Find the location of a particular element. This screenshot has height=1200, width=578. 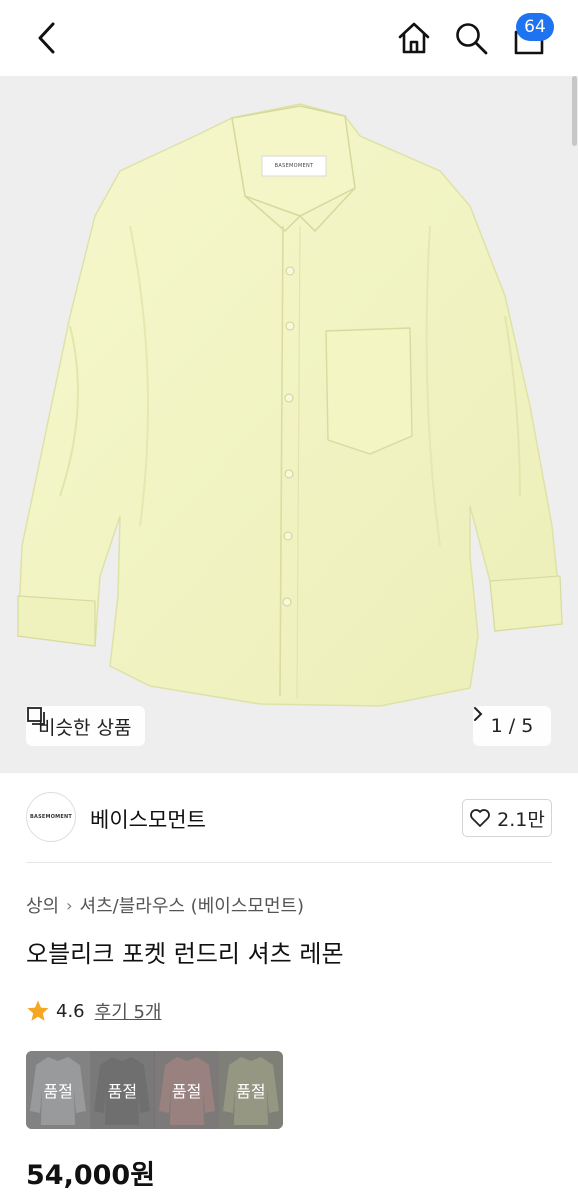

pager-text: 1 / 5 is located at coordinates (512, 726).